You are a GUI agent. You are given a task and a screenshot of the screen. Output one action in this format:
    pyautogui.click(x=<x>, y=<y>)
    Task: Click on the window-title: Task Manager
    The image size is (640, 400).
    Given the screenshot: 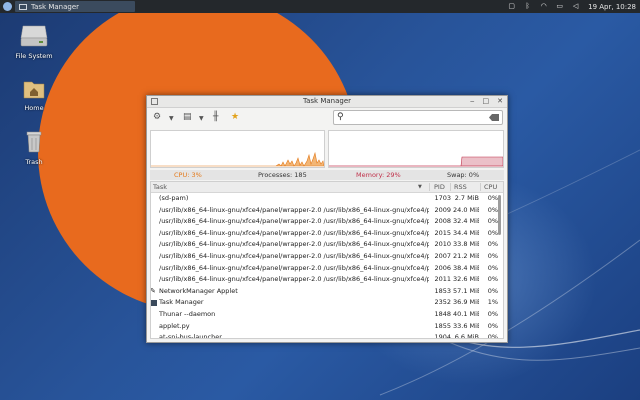 What is the action you would take?
    pyautogui.click(x=326, y=101)
    